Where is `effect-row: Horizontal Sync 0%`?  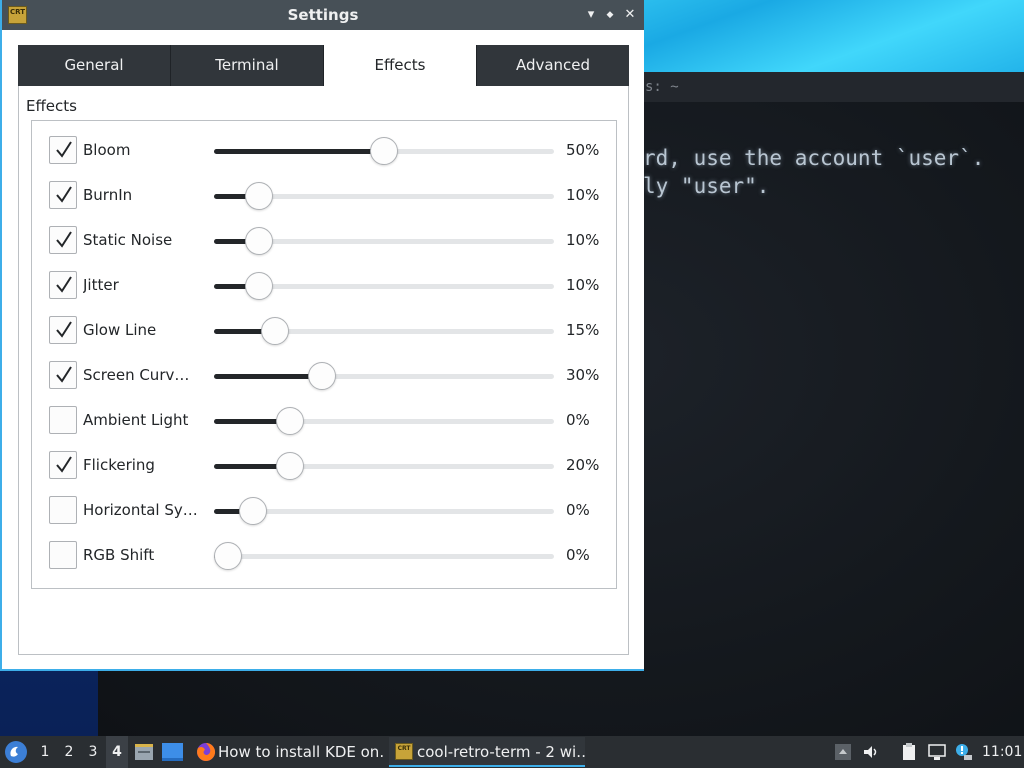 effect-row: Horizontal Sync 0% is located at coordinates (325, 515).